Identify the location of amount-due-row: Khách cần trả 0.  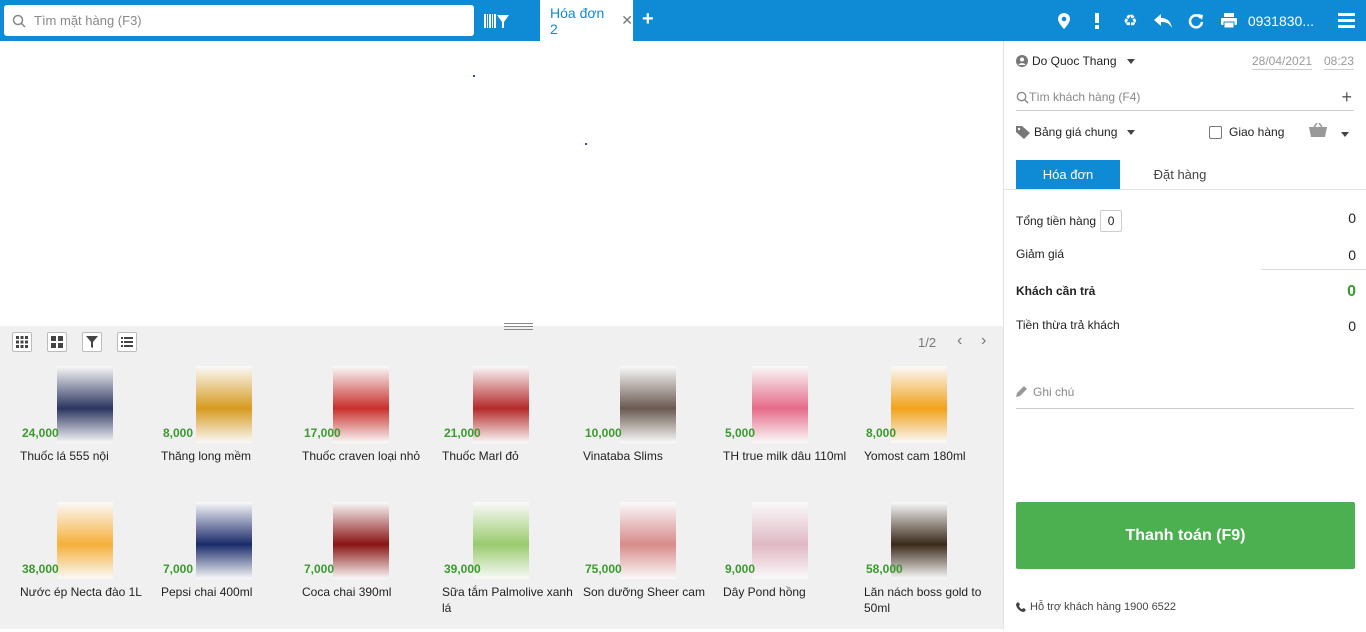
(1186, 291).